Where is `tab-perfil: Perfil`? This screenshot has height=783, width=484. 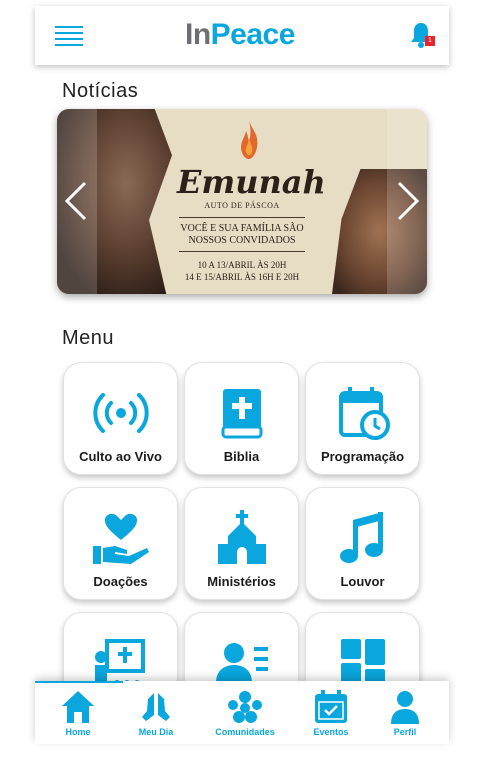
tab-perfil: Perfil is located at coordinates (405, 712).